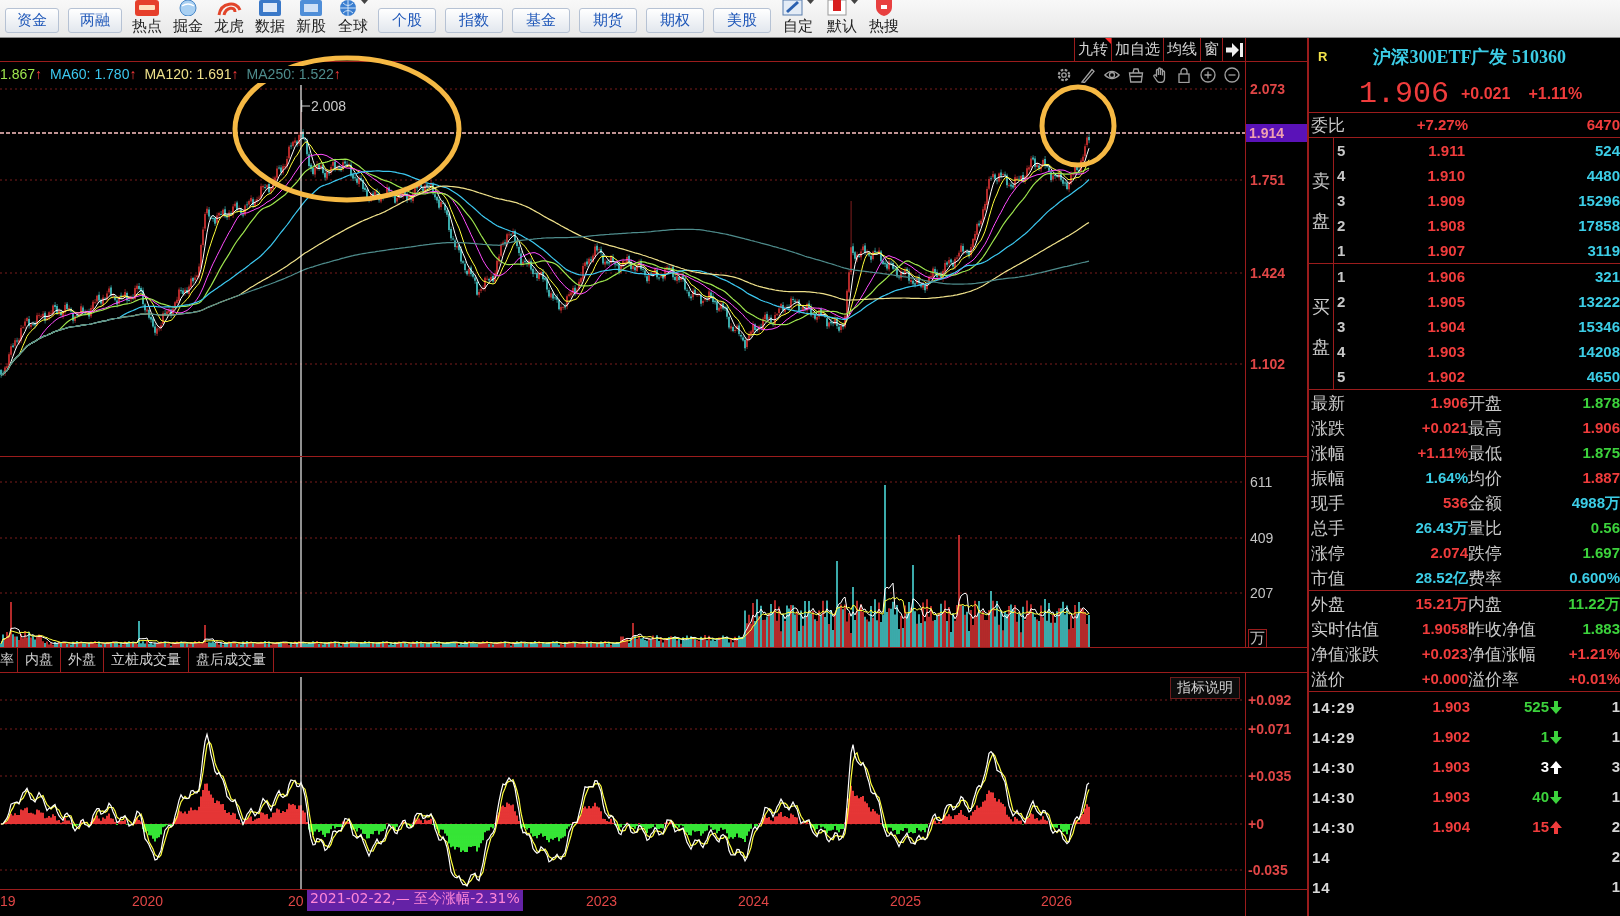 The width and height of the screenshot is (1620, 916). What do you see at coordinates (39, 660) in the screenshot?
I see `indicator-tab: 内盘` at bounding box center [39, 660].